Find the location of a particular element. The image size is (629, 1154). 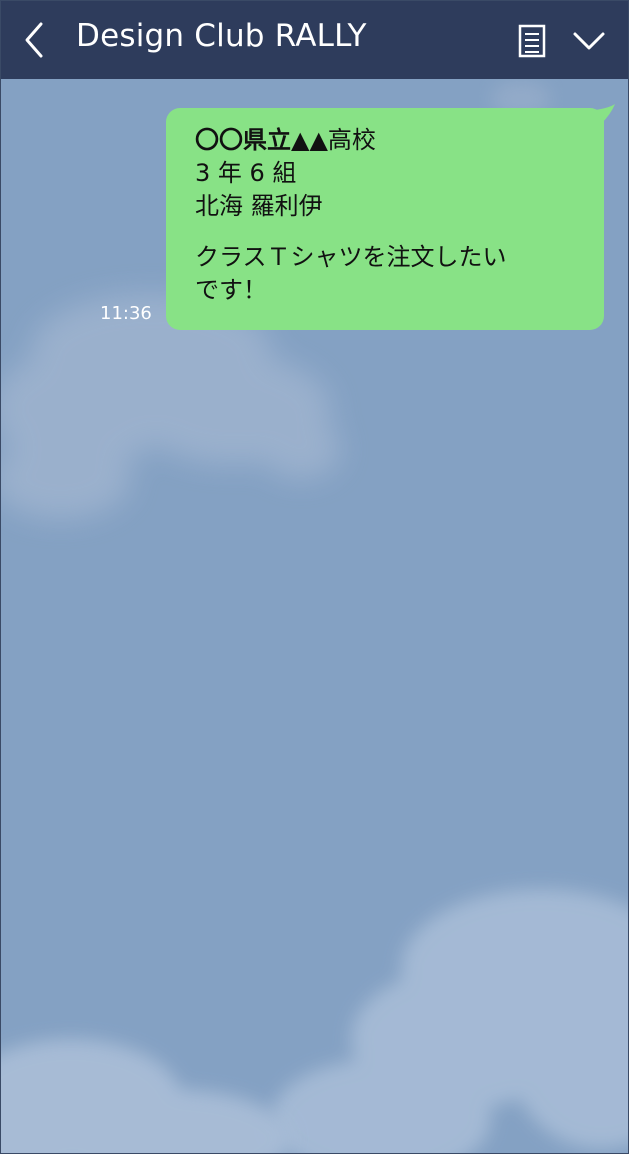

message-timestamp: 11:36 is located at coordinates (126, 313).